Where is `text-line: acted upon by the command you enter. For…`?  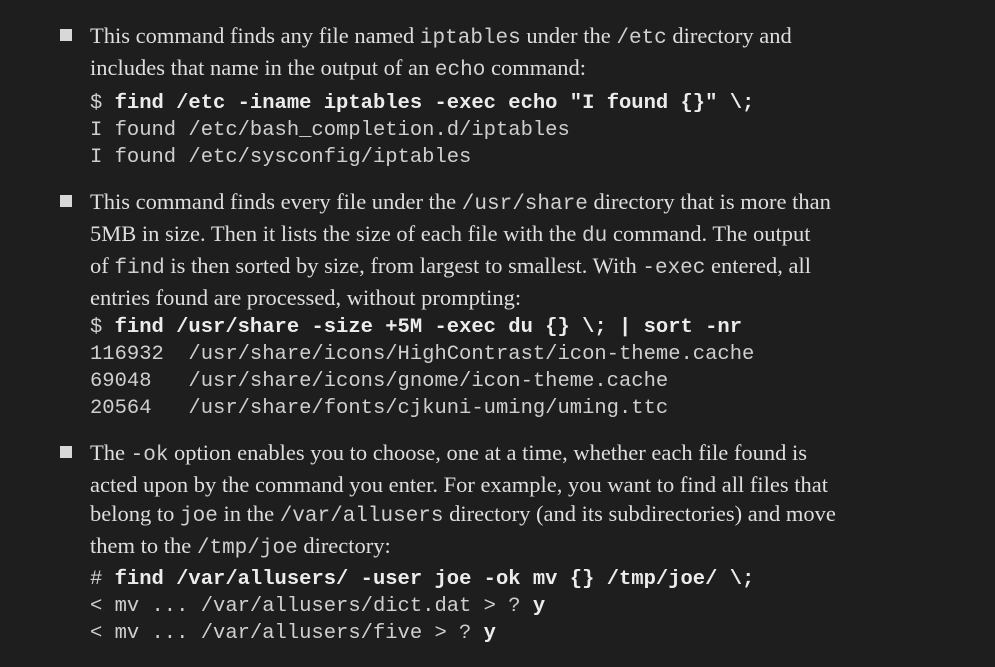
text-line: acted upon by the command you enter. For… is located at coordinates (530, 484).